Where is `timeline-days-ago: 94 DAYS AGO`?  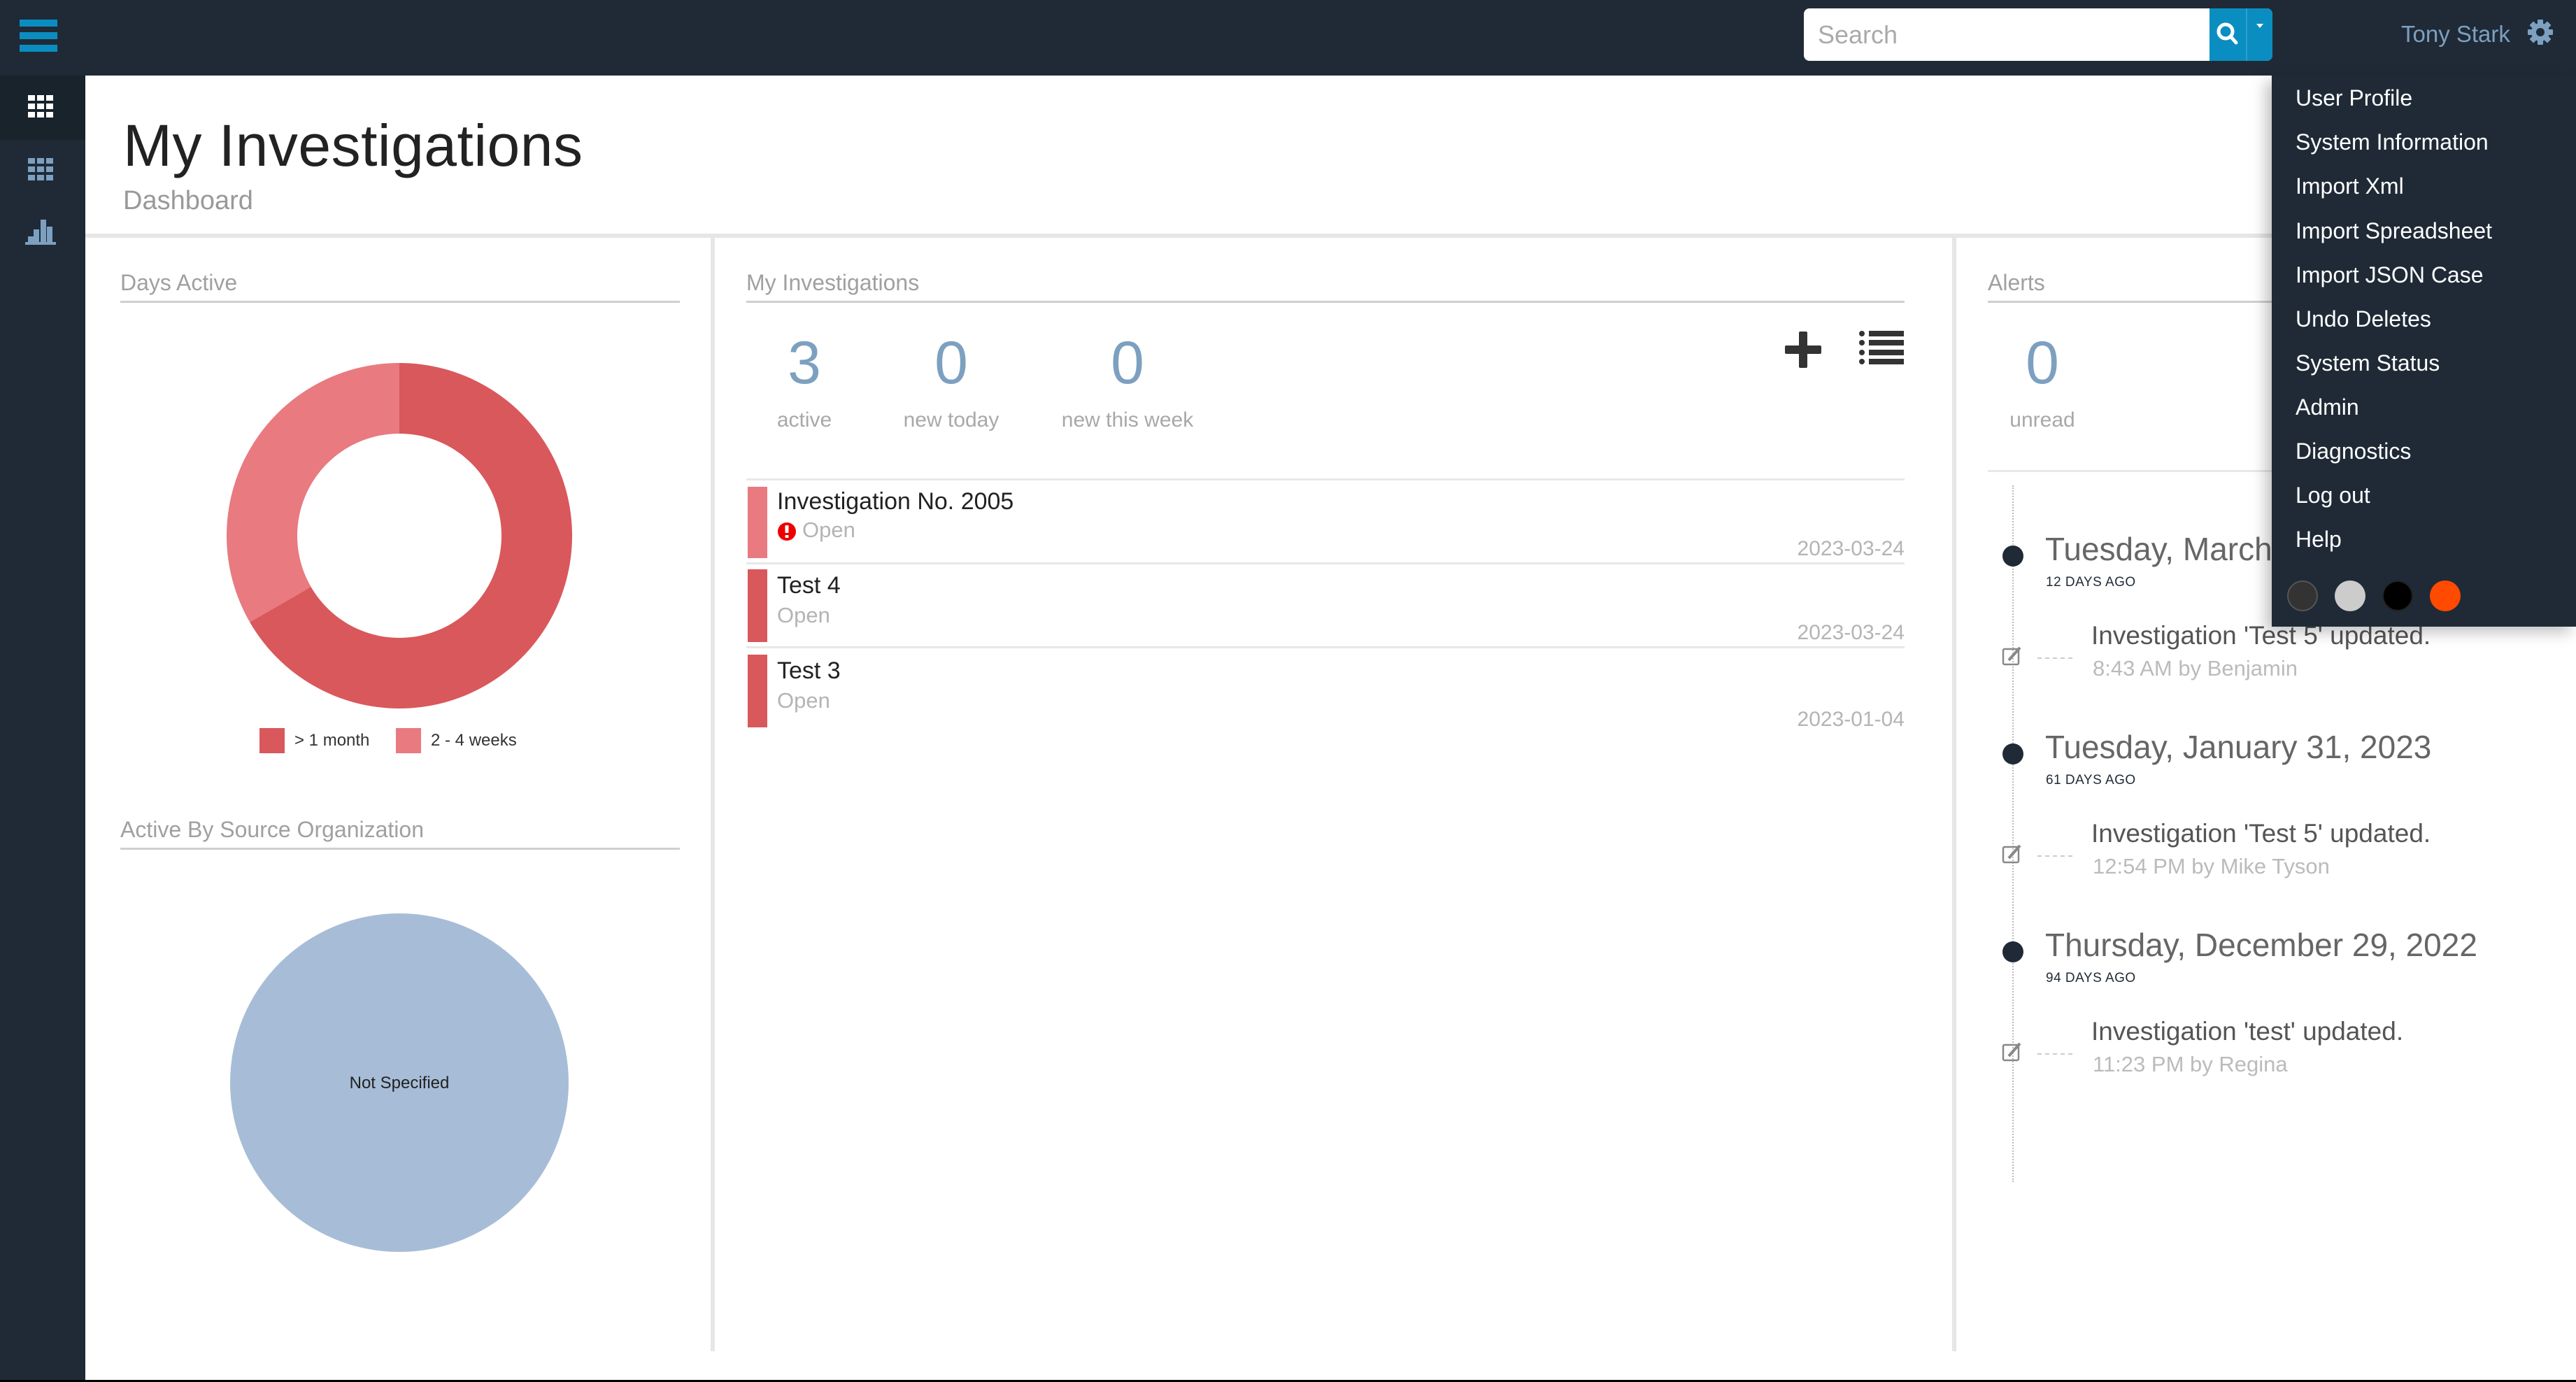 timeline-days-ago: 94 DAYS AGO is located at coordinates (2091, 978).